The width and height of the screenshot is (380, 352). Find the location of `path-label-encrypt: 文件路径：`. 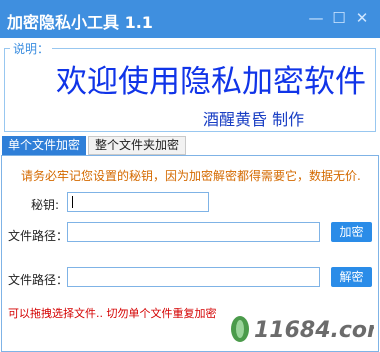

path-label-encrypt: 文件路径： is located at coordinates (38, 236).